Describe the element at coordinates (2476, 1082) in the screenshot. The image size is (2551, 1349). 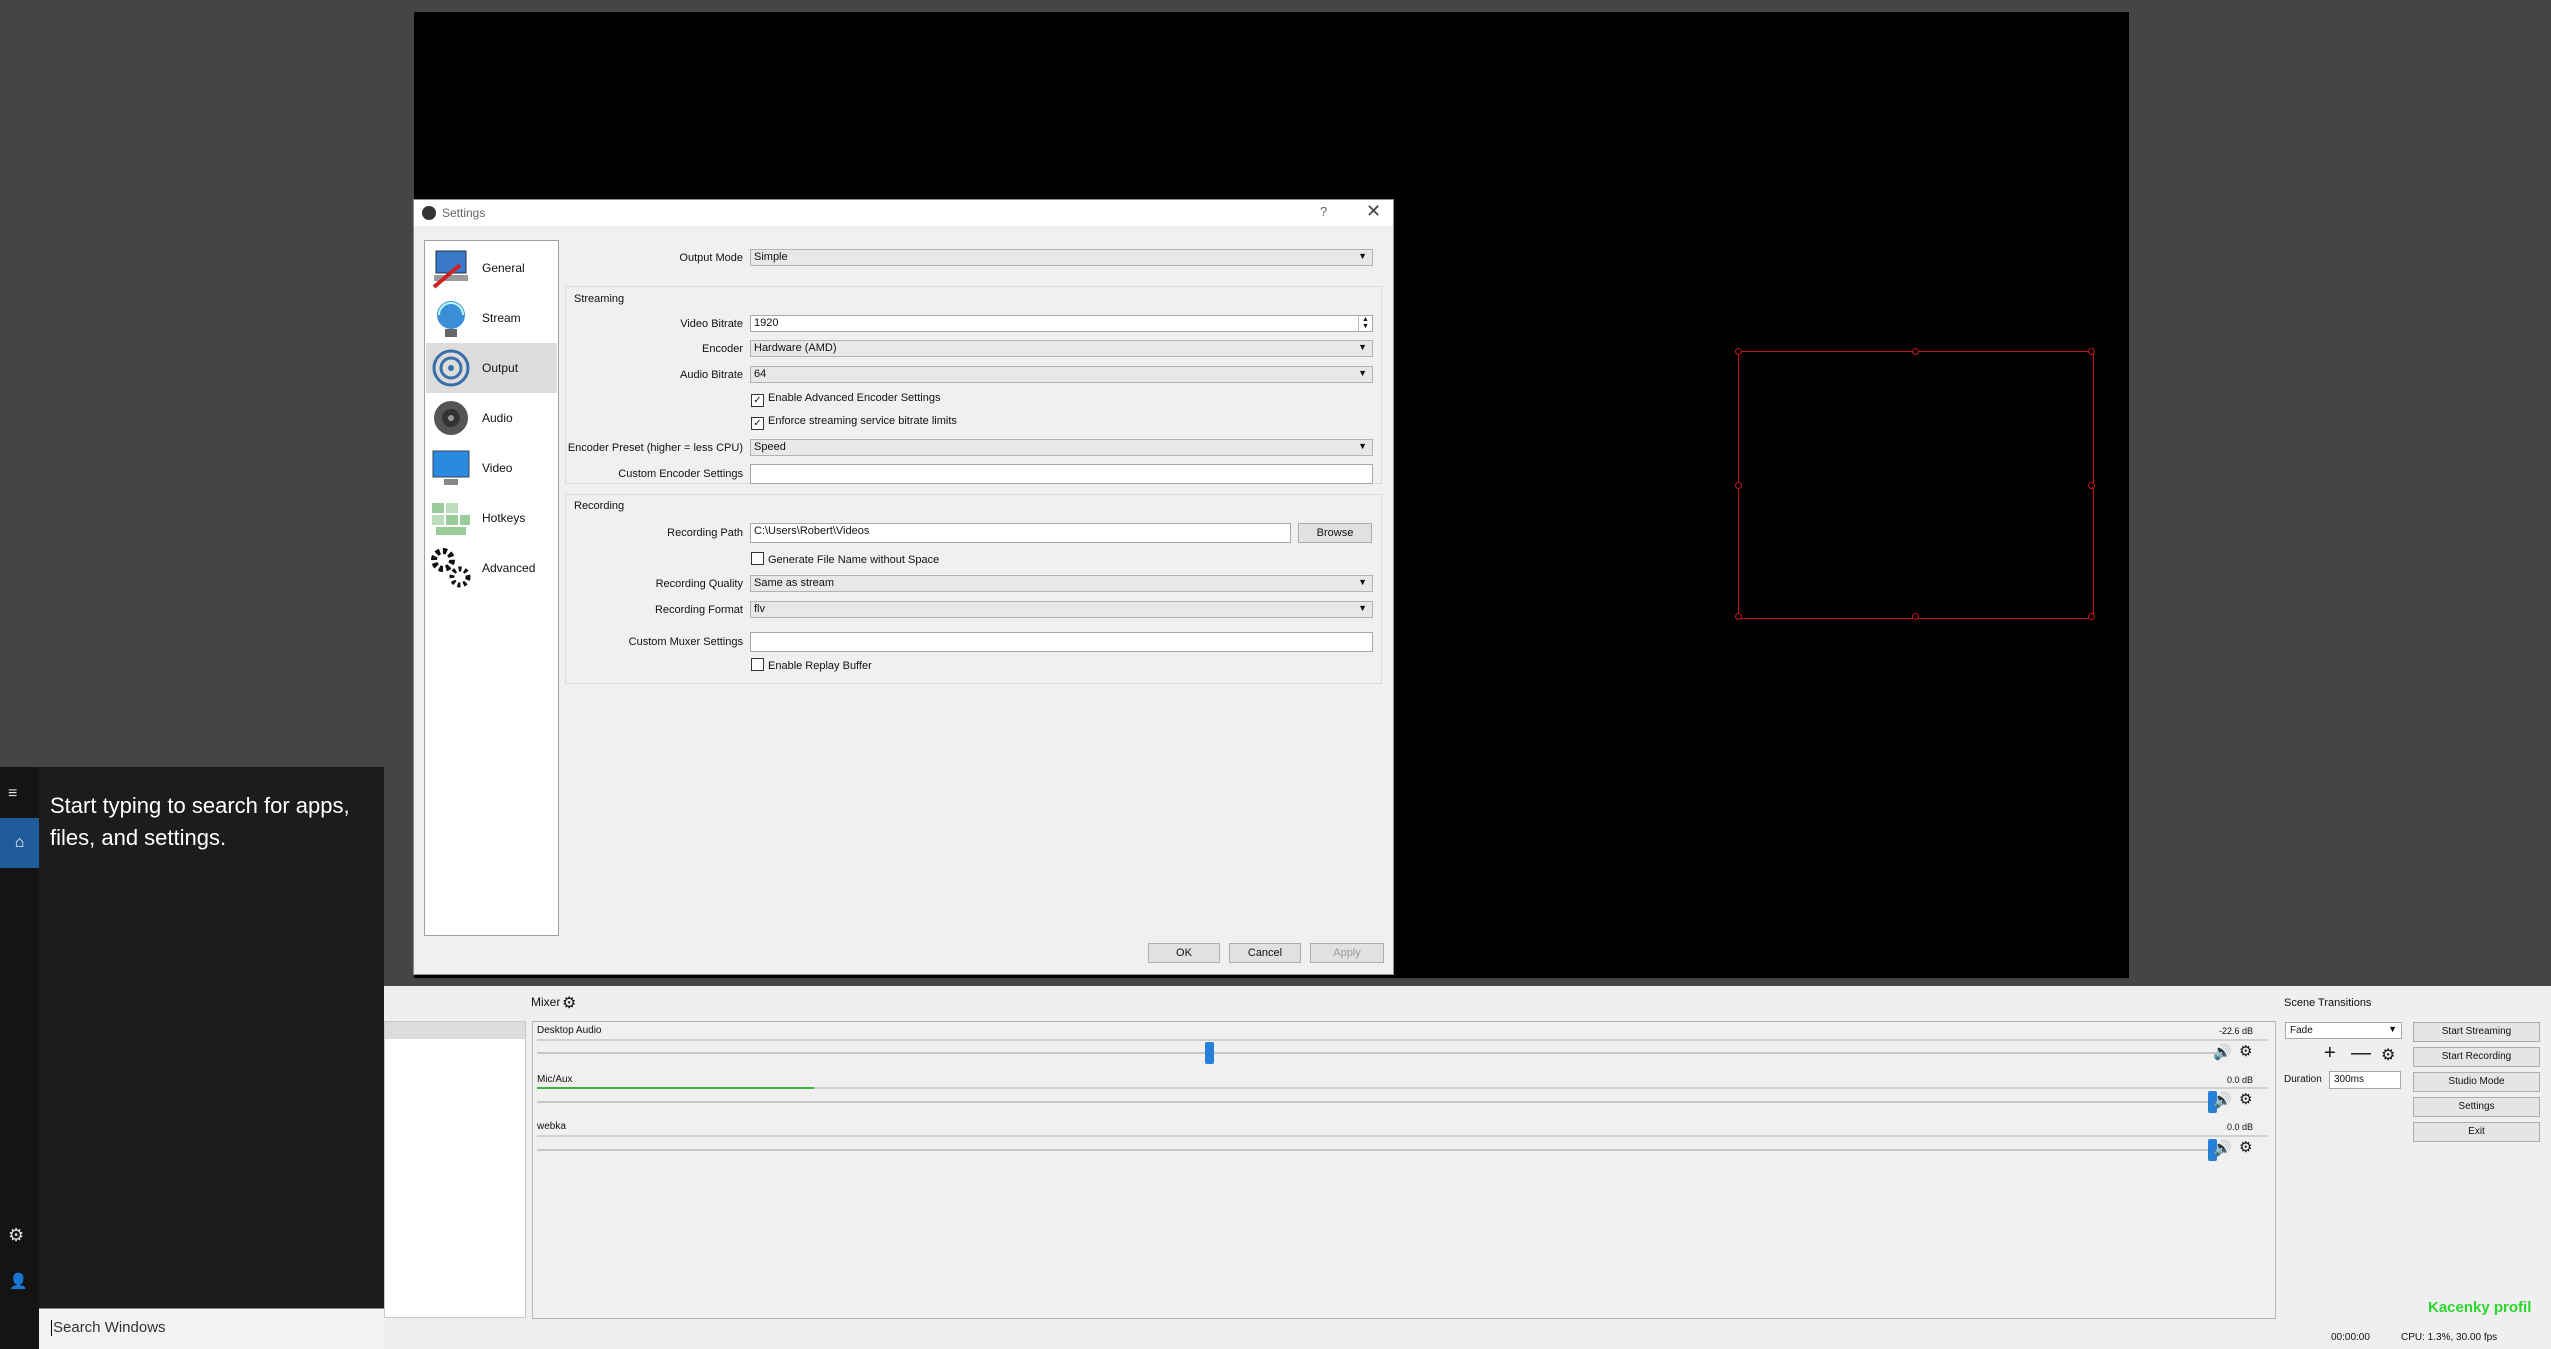
I see `studio-mode-button: Studio Mode` at that location.